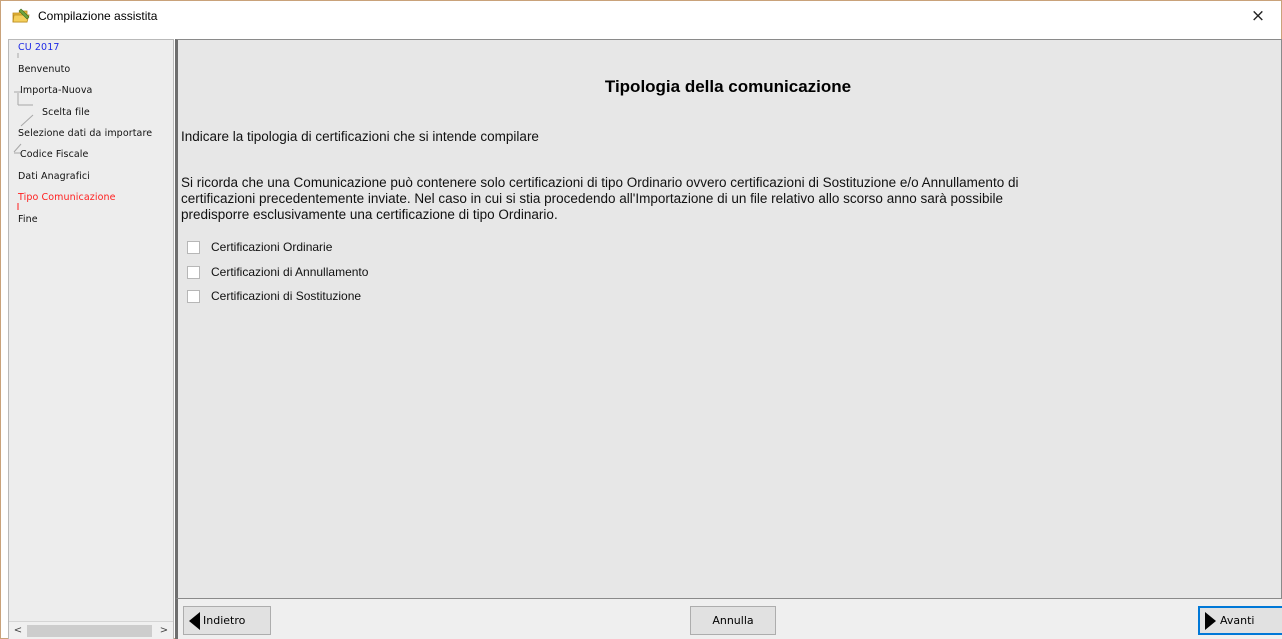  I want to click on tree-item-cu-2017: CU 2017, so click(38, 47).